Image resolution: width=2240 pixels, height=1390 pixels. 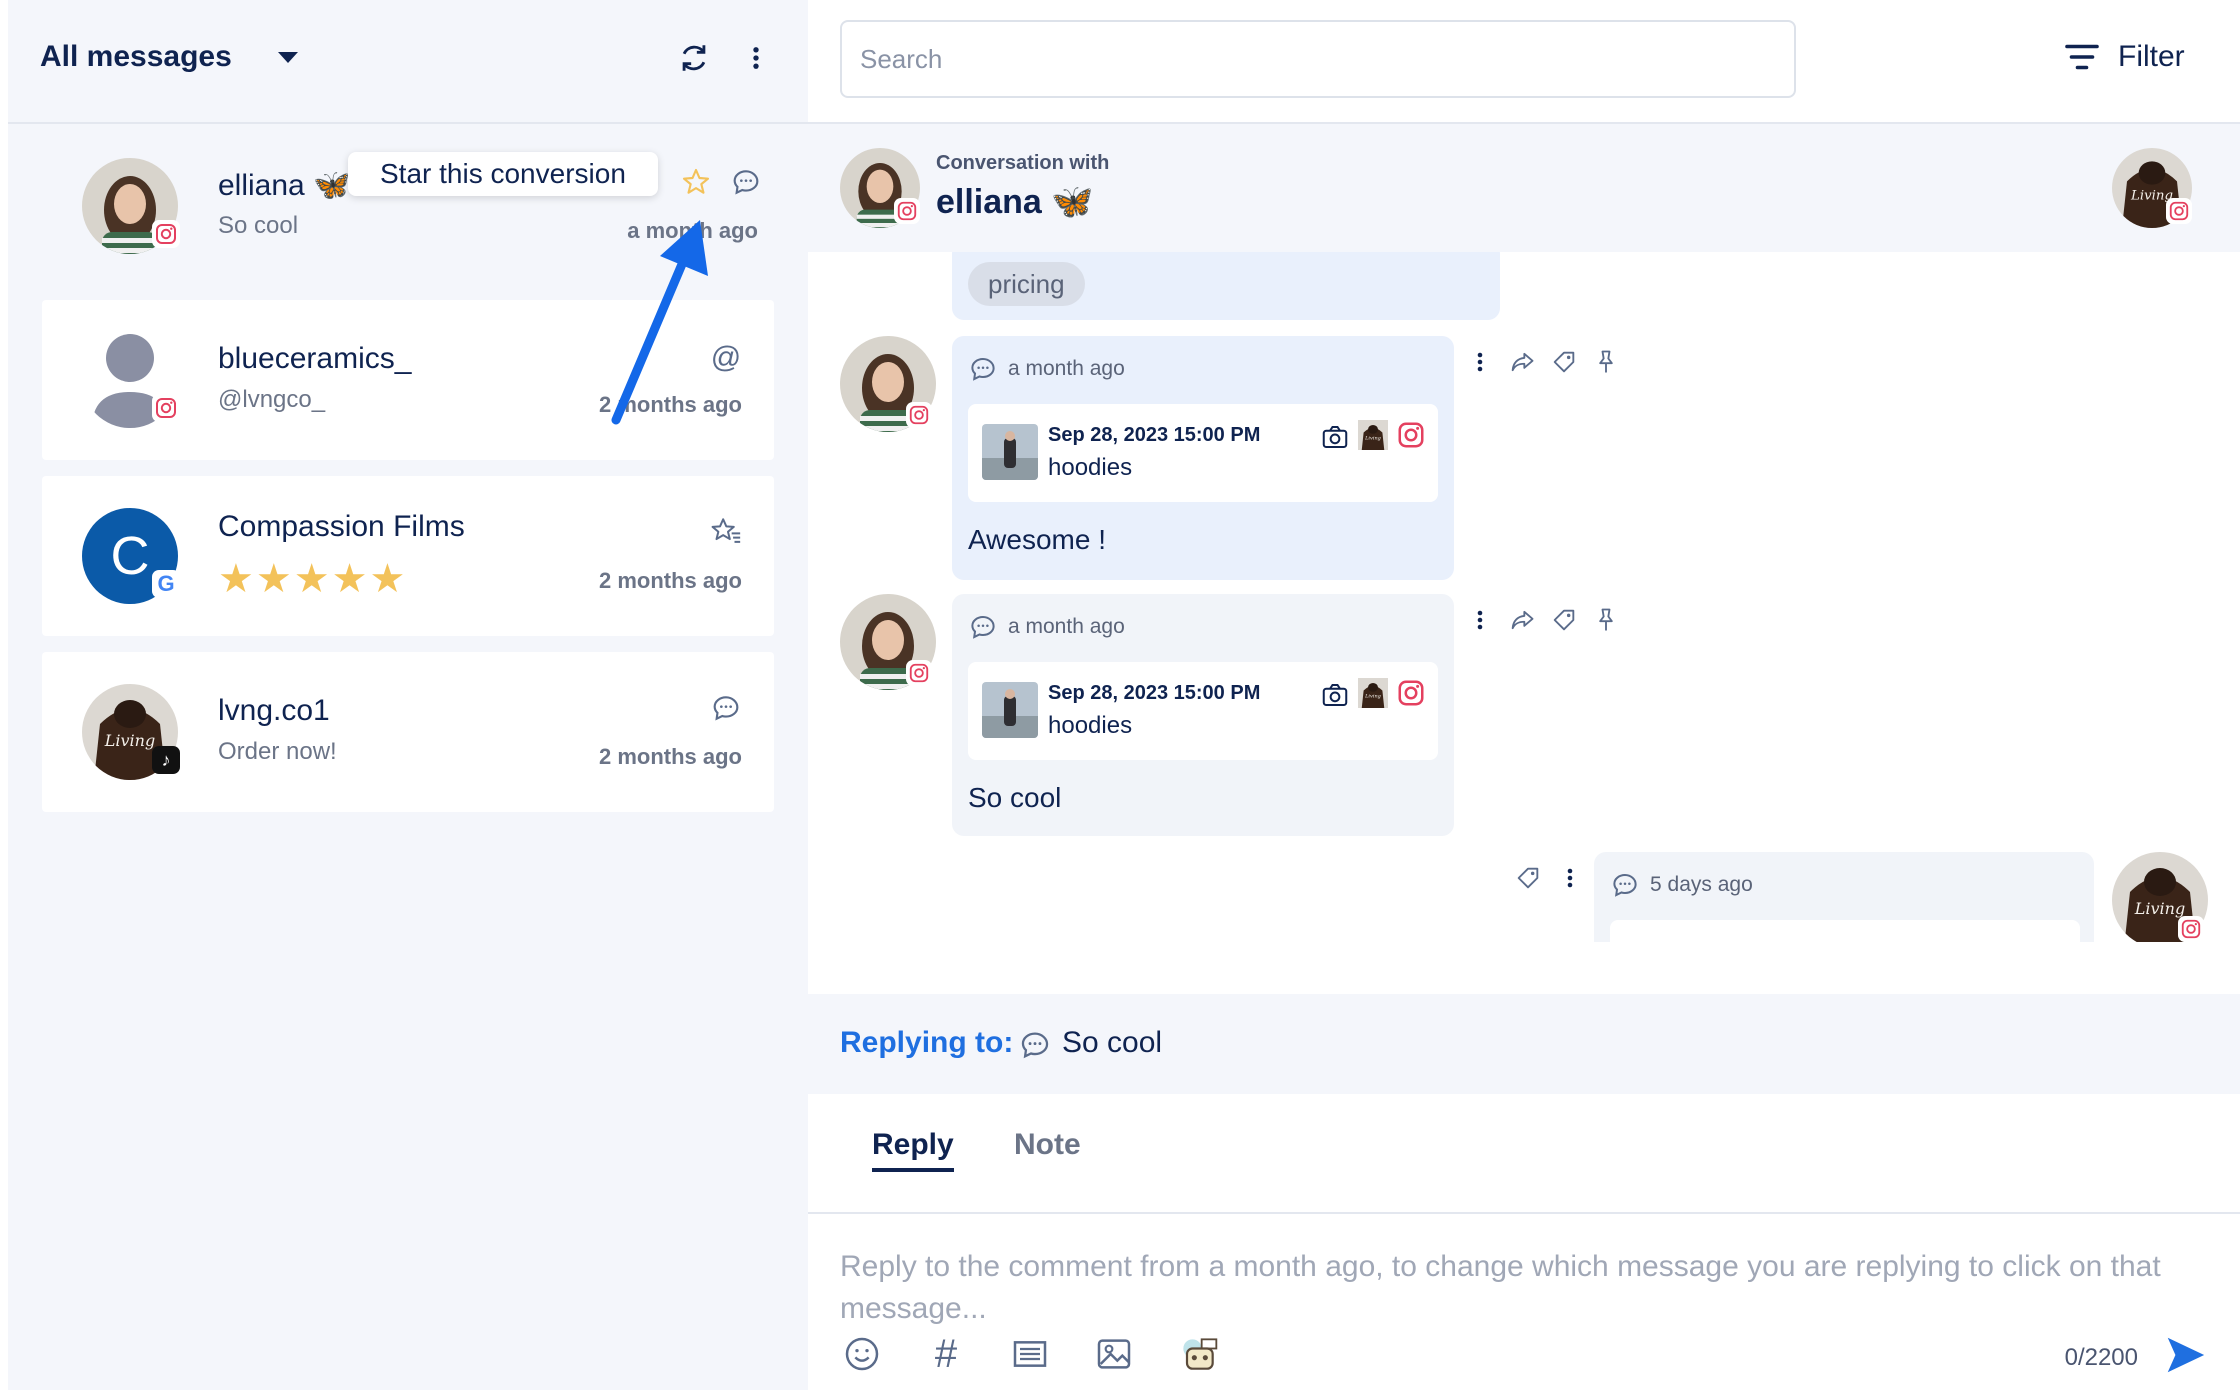 What do you see at coordinates (408, 732) in the screenshot?
I see `conversation-item: ♪ lvng.co1 Order now! 2 months ago` at bounding box center [408, 732].